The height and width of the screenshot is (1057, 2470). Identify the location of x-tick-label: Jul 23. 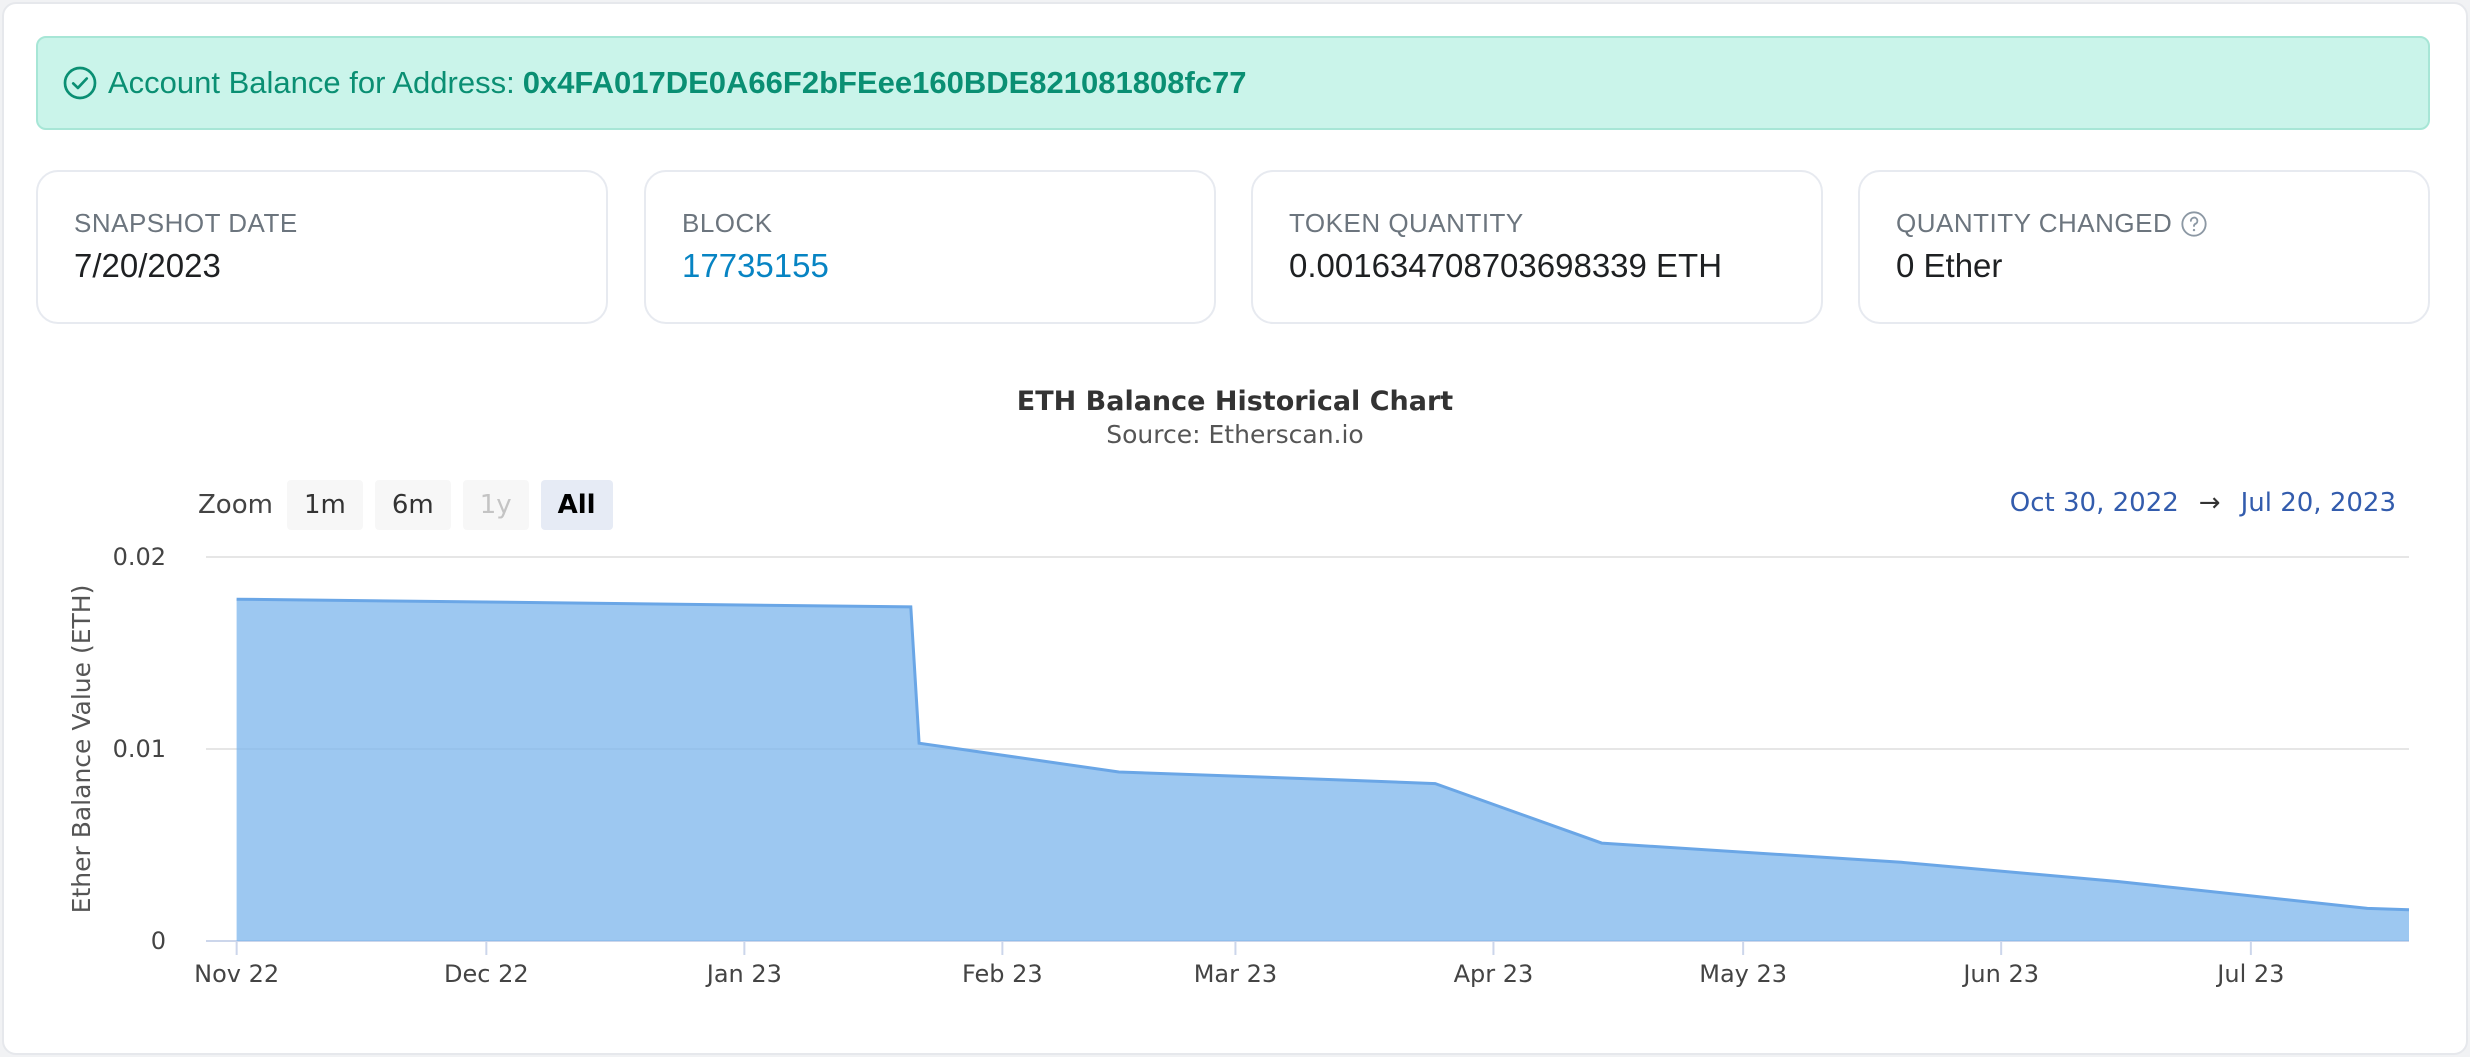
(2249, 974).